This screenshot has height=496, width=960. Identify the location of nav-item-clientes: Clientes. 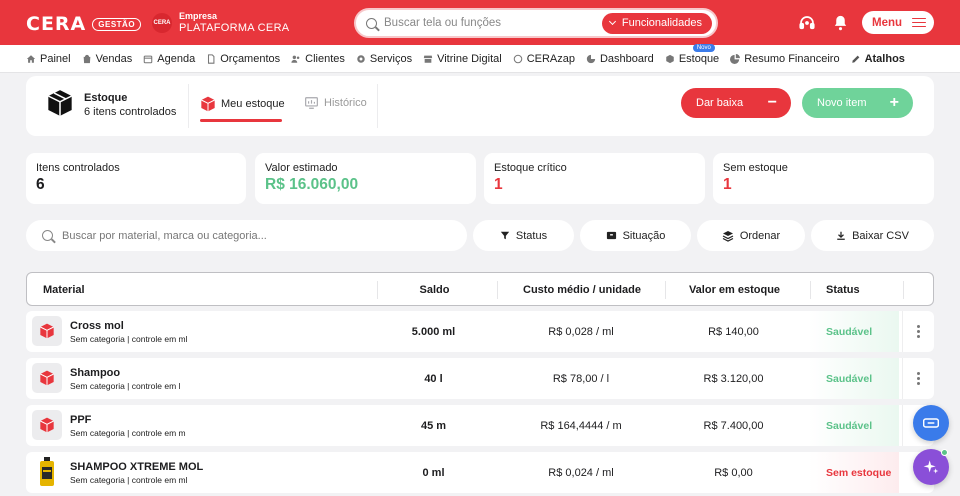
(318, 59).